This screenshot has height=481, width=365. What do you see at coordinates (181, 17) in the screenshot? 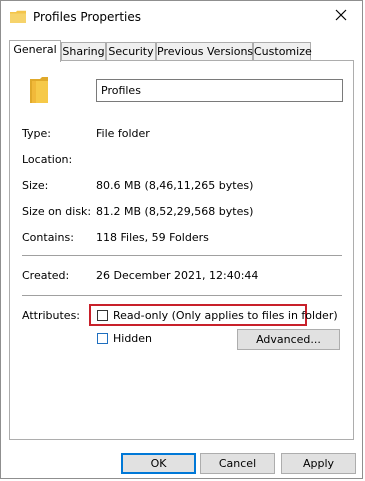
I see `title-bar: Profiles Properties` at bounding box center [181, 17].